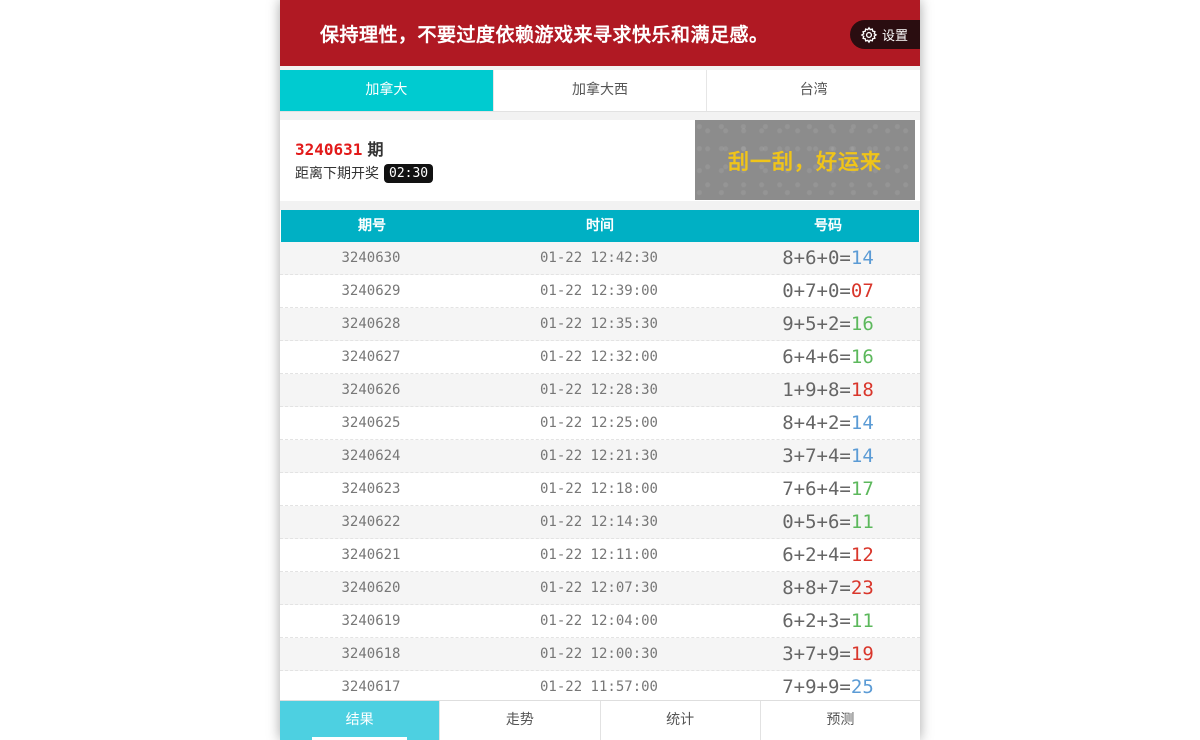 Image resolution: width=1200 pixels, height=740 pixels. I want to click on issue-suffix: 期, so click(375, 149).